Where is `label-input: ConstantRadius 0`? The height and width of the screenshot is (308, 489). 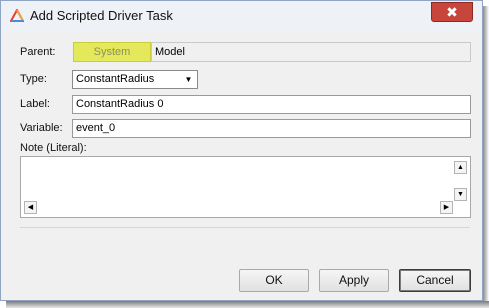
label-input: ConstantRadius 0 is located at coordinates (271, 104).